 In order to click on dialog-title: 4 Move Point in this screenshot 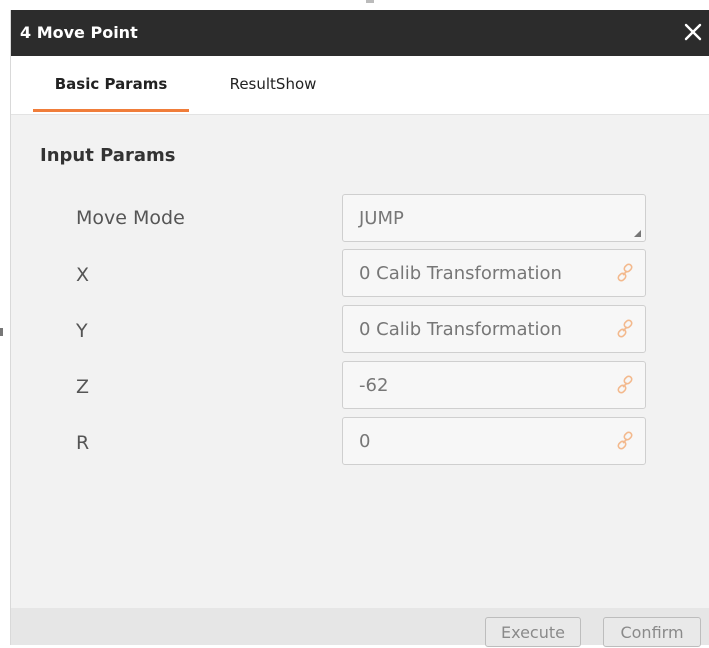, I will do `click(79, 32)`.